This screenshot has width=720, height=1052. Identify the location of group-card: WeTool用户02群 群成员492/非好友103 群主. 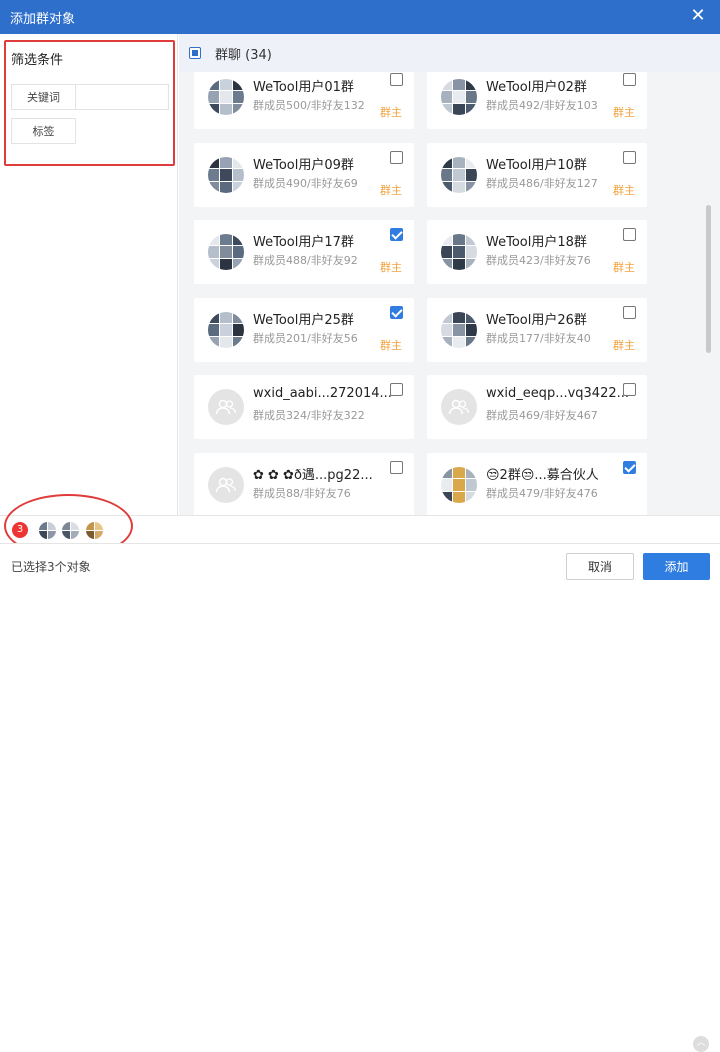
(537, 100).